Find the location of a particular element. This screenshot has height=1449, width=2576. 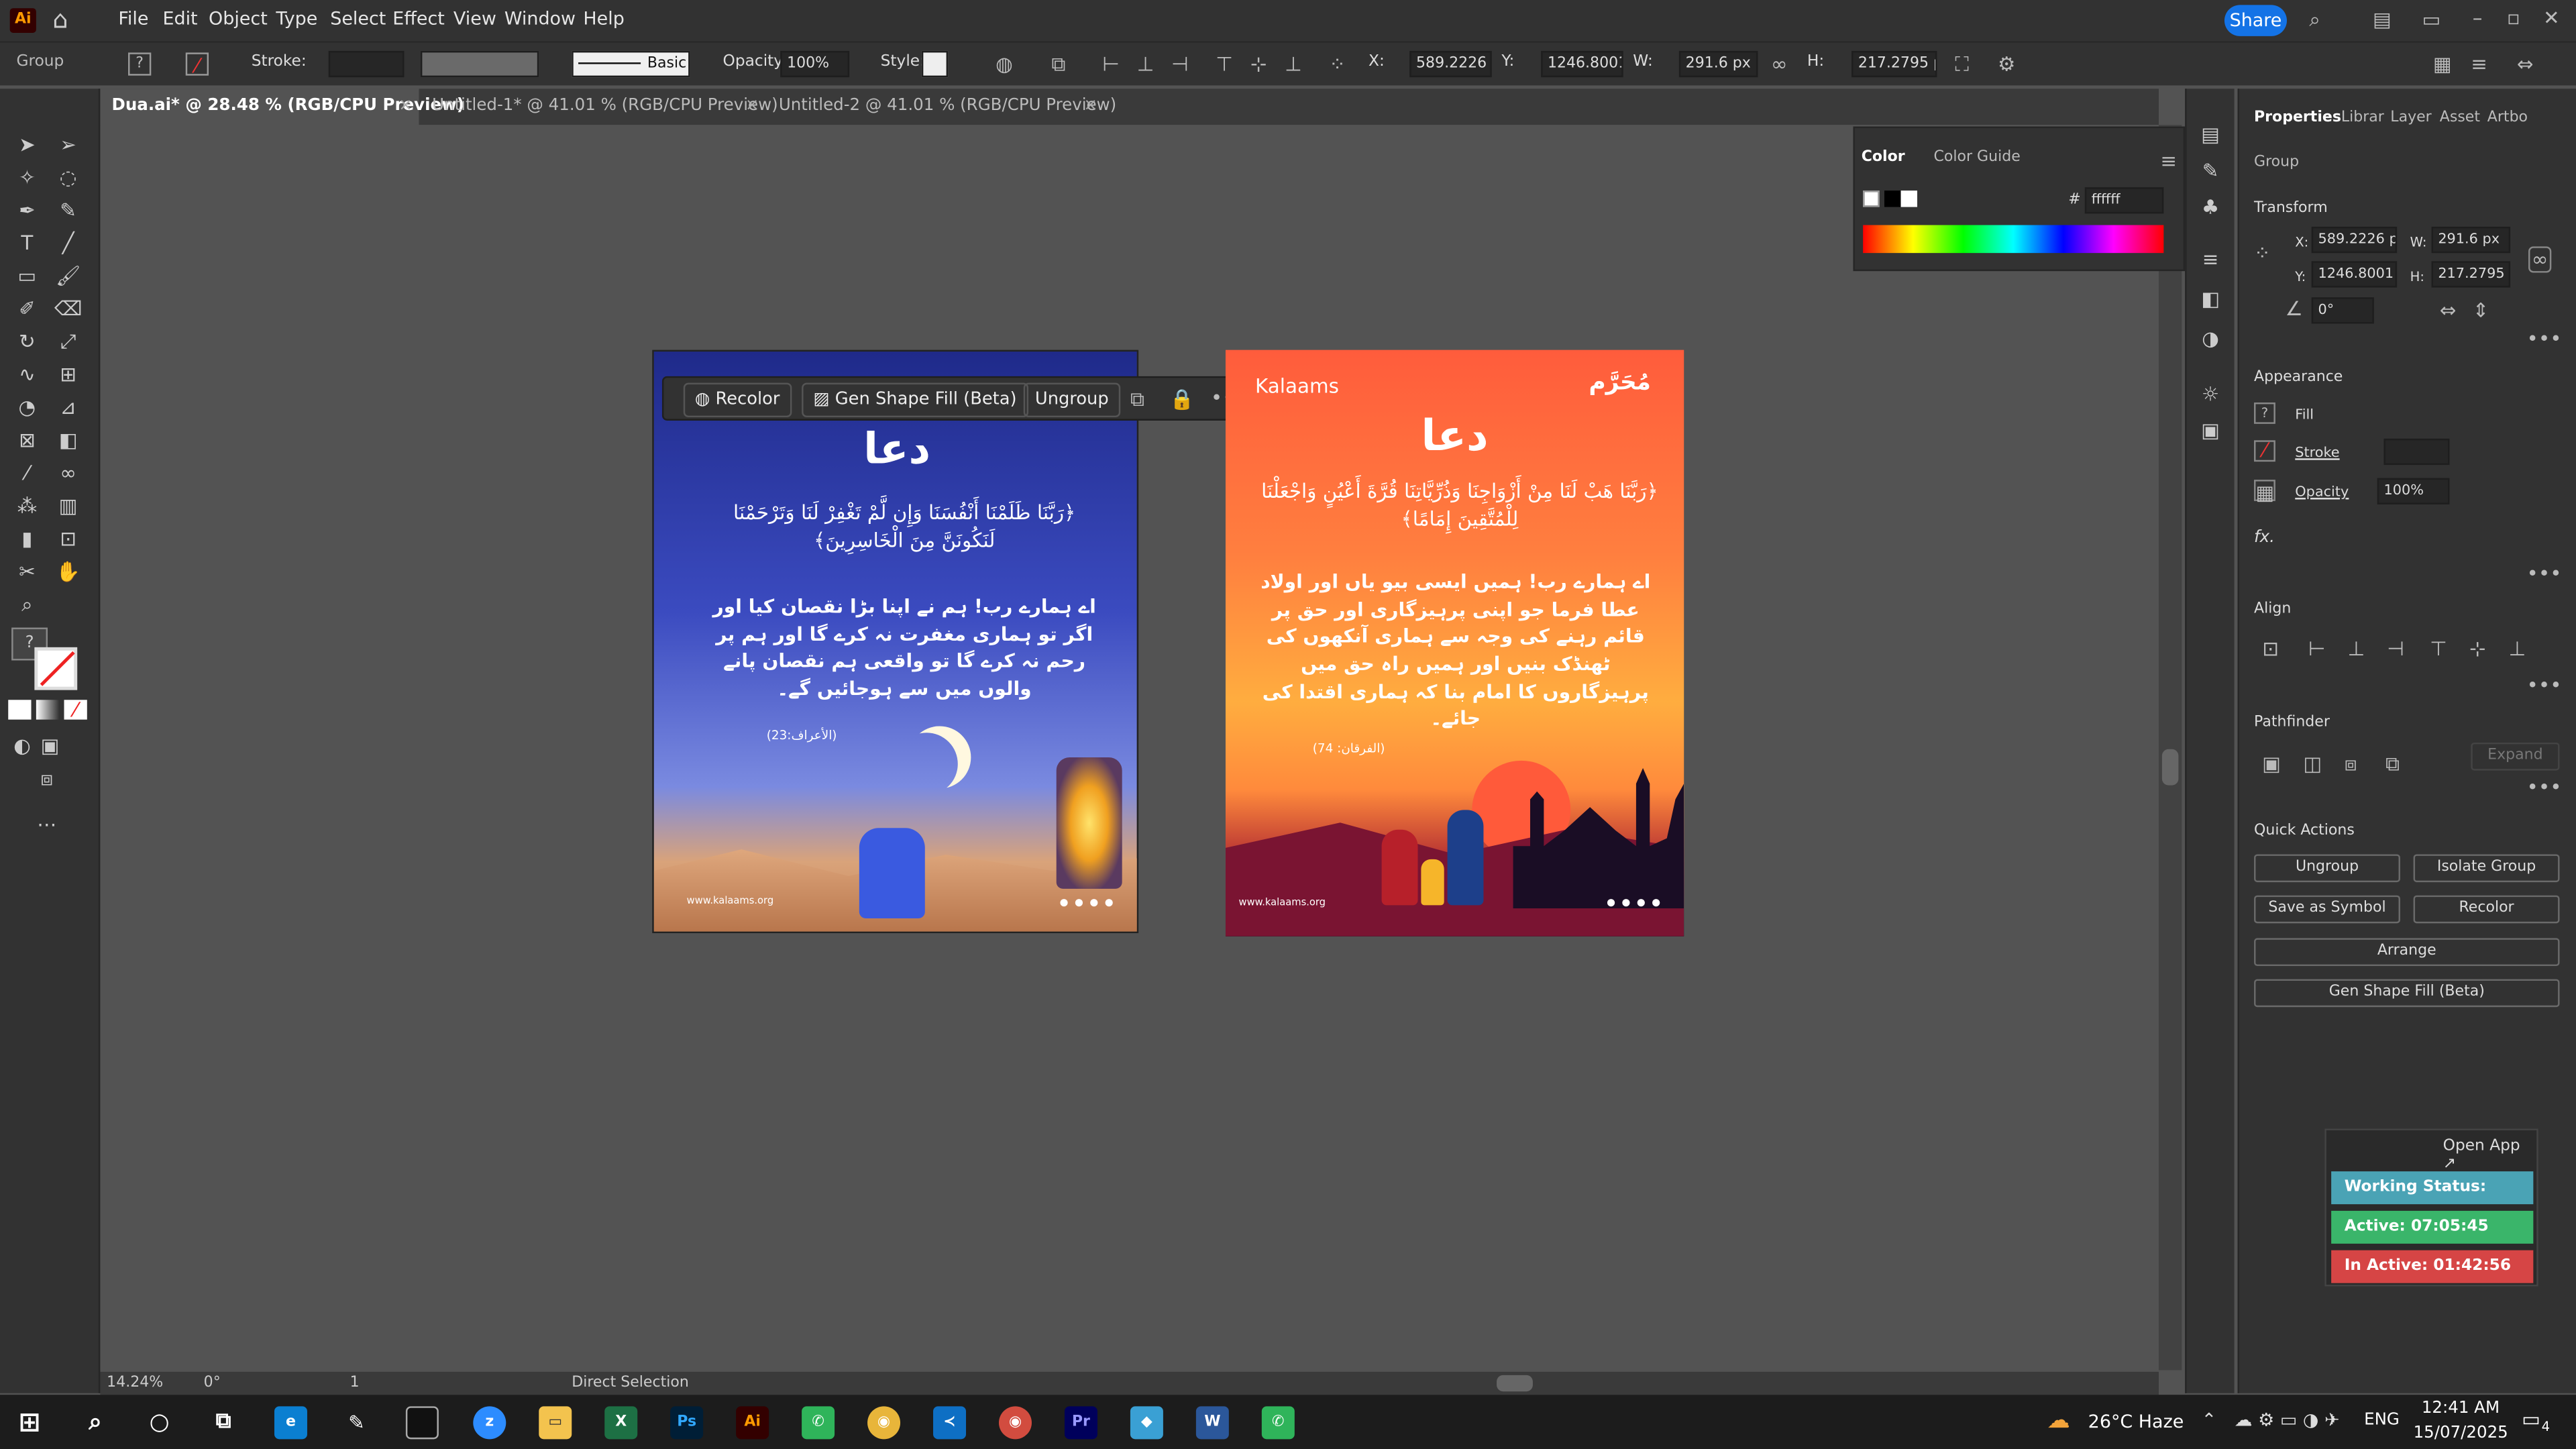

x-field: 589.2226 p is located at coordinates (2354, 240).